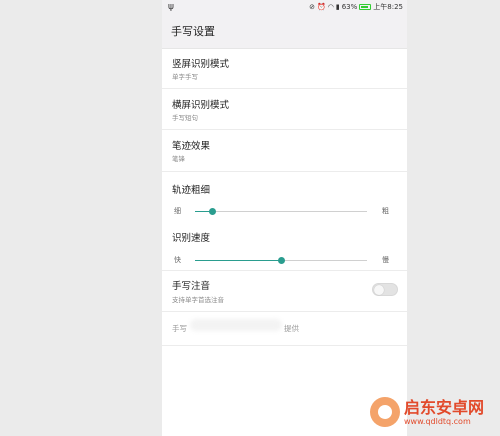 The height and width of the screenshot is (436, 500). Describe the element at coordinates (444, 407) in the screenshot. I see `watermark-brand: 启东安卓网` at that location.